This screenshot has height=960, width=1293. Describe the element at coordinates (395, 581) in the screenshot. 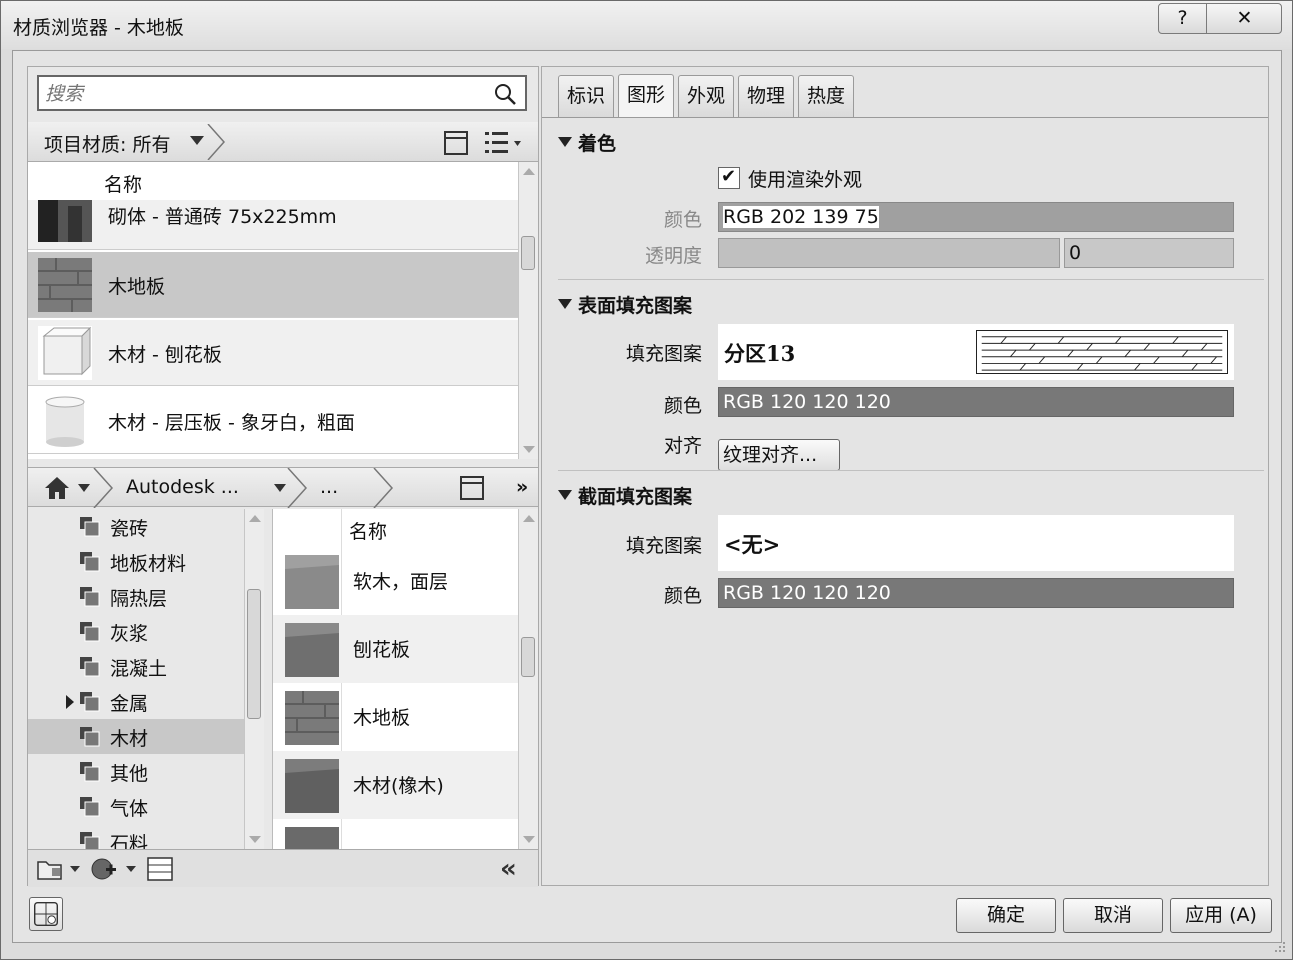

I see `list-item: 软木，面层` at that location.